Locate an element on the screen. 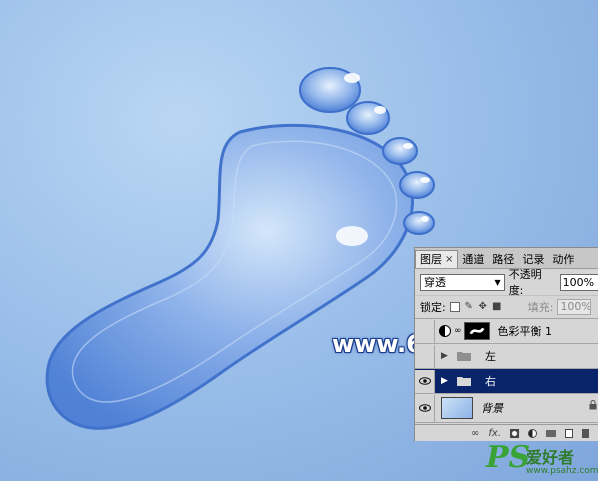 The width and height of the screenshot is (598, 481). lock-transparency-icon is located at coordinates (454, 307).